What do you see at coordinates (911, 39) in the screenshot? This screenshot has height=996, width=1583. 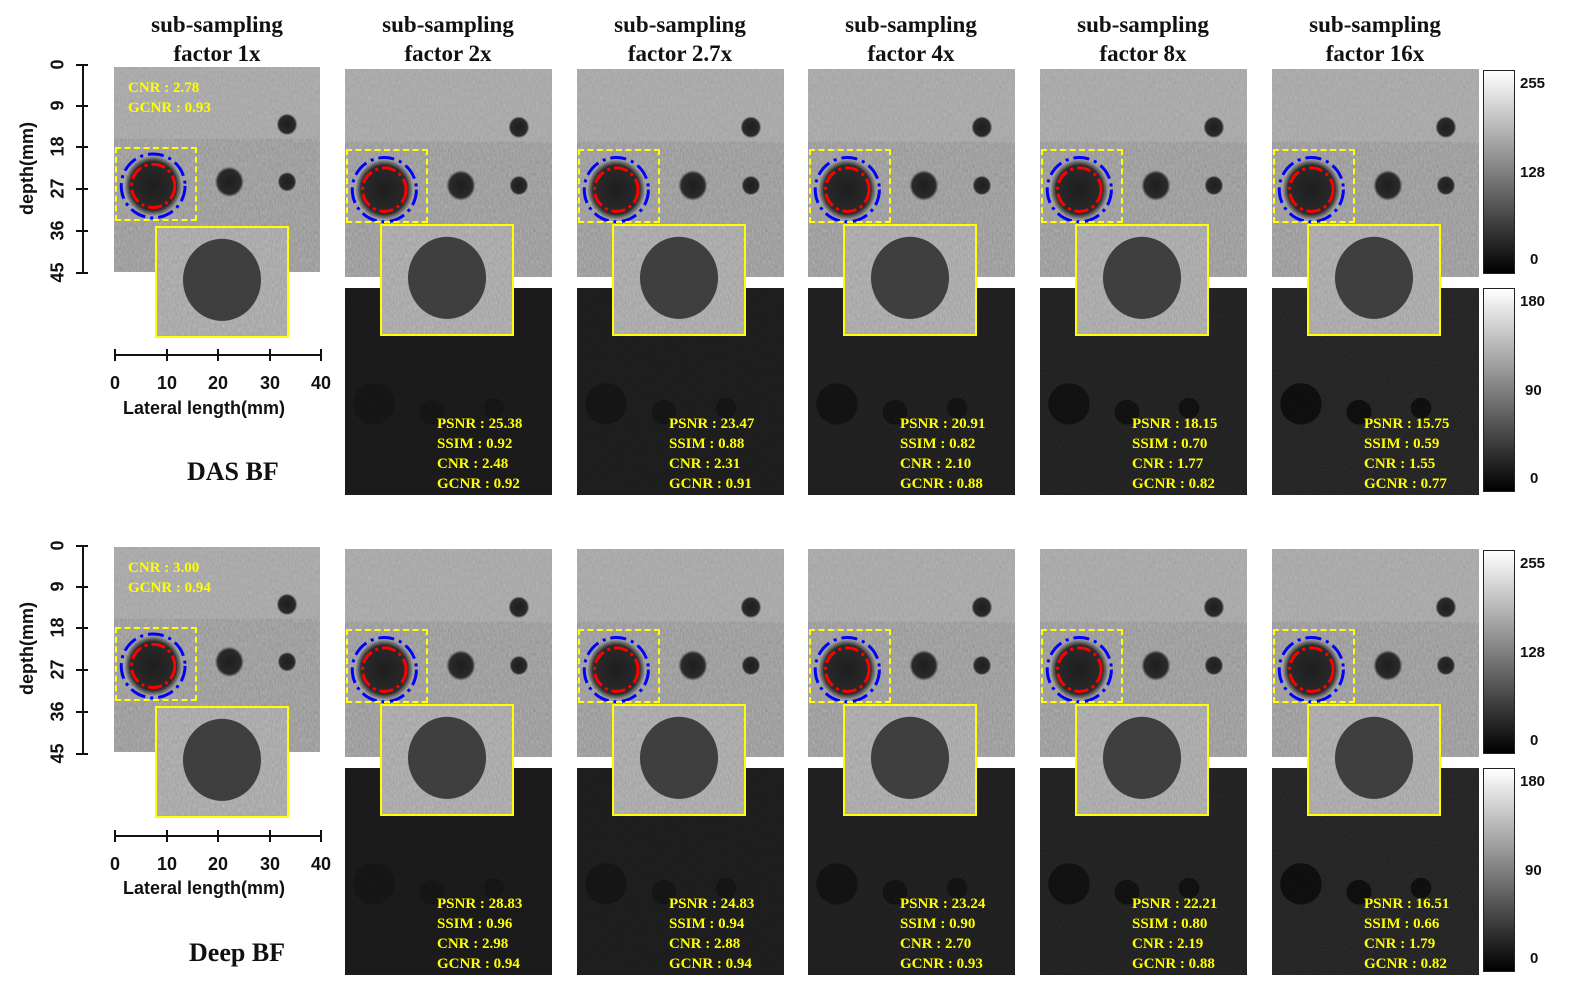 I see `column-title-4: sub-sampling factor 4x` at bounding box center [911, 39].